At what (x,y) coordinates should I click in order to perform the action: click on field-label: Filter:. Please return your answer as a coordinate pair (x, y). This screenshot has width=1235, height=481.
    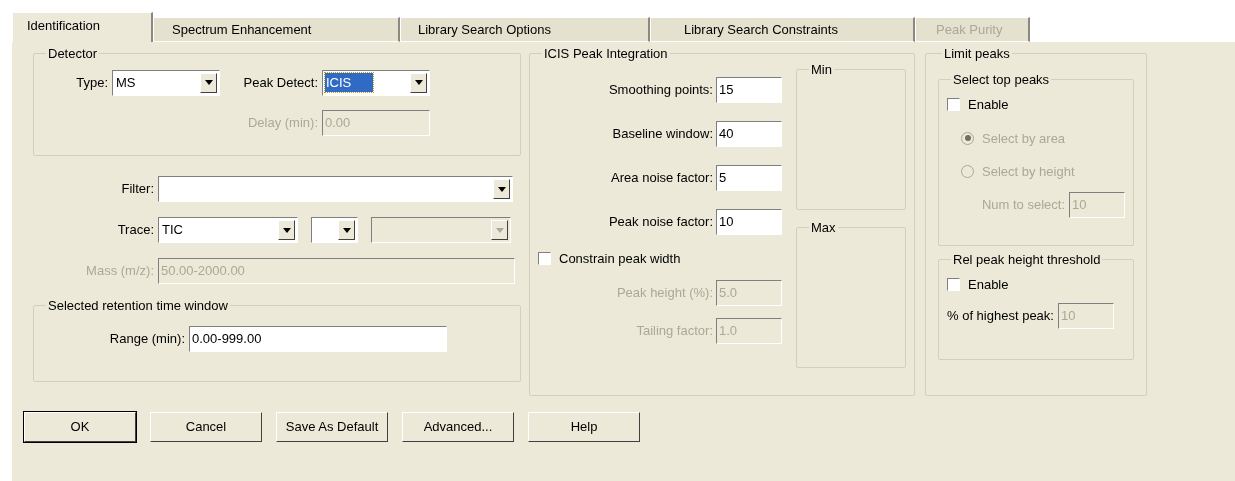
    Looking at the image, I should click on (137, 189).